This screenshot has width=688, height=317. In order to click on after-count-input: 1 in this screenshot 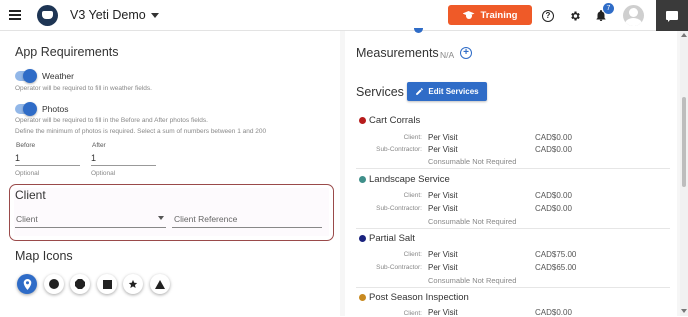, I will do `click(123, 159)`.